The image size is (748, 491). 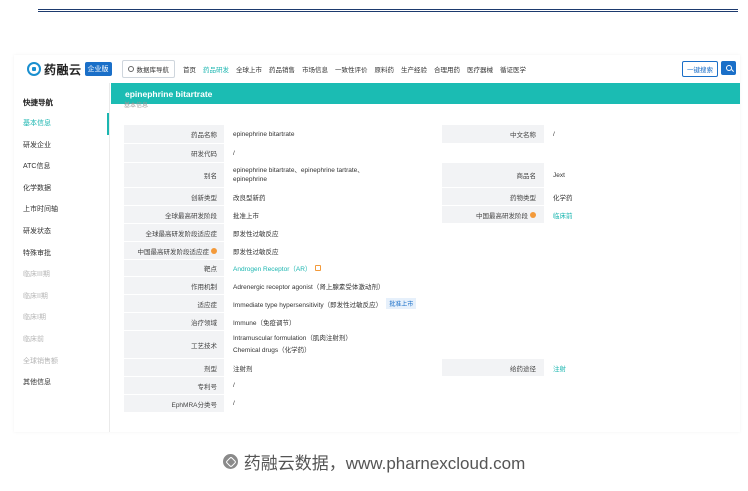 I want to click on field-label: 别名, so click(x=174, y=175).